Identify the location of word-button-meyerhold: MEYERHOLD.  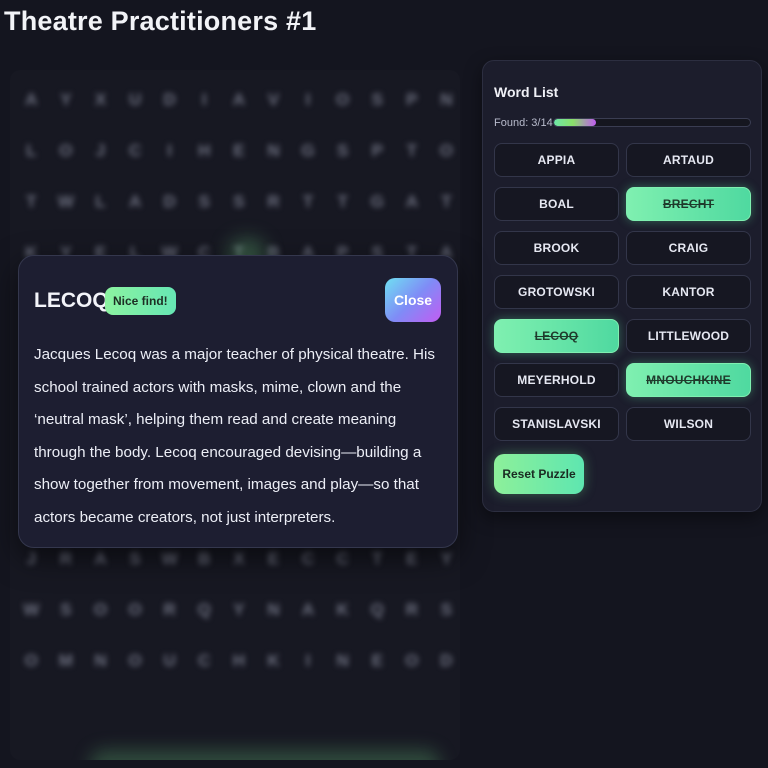
(556, 380).